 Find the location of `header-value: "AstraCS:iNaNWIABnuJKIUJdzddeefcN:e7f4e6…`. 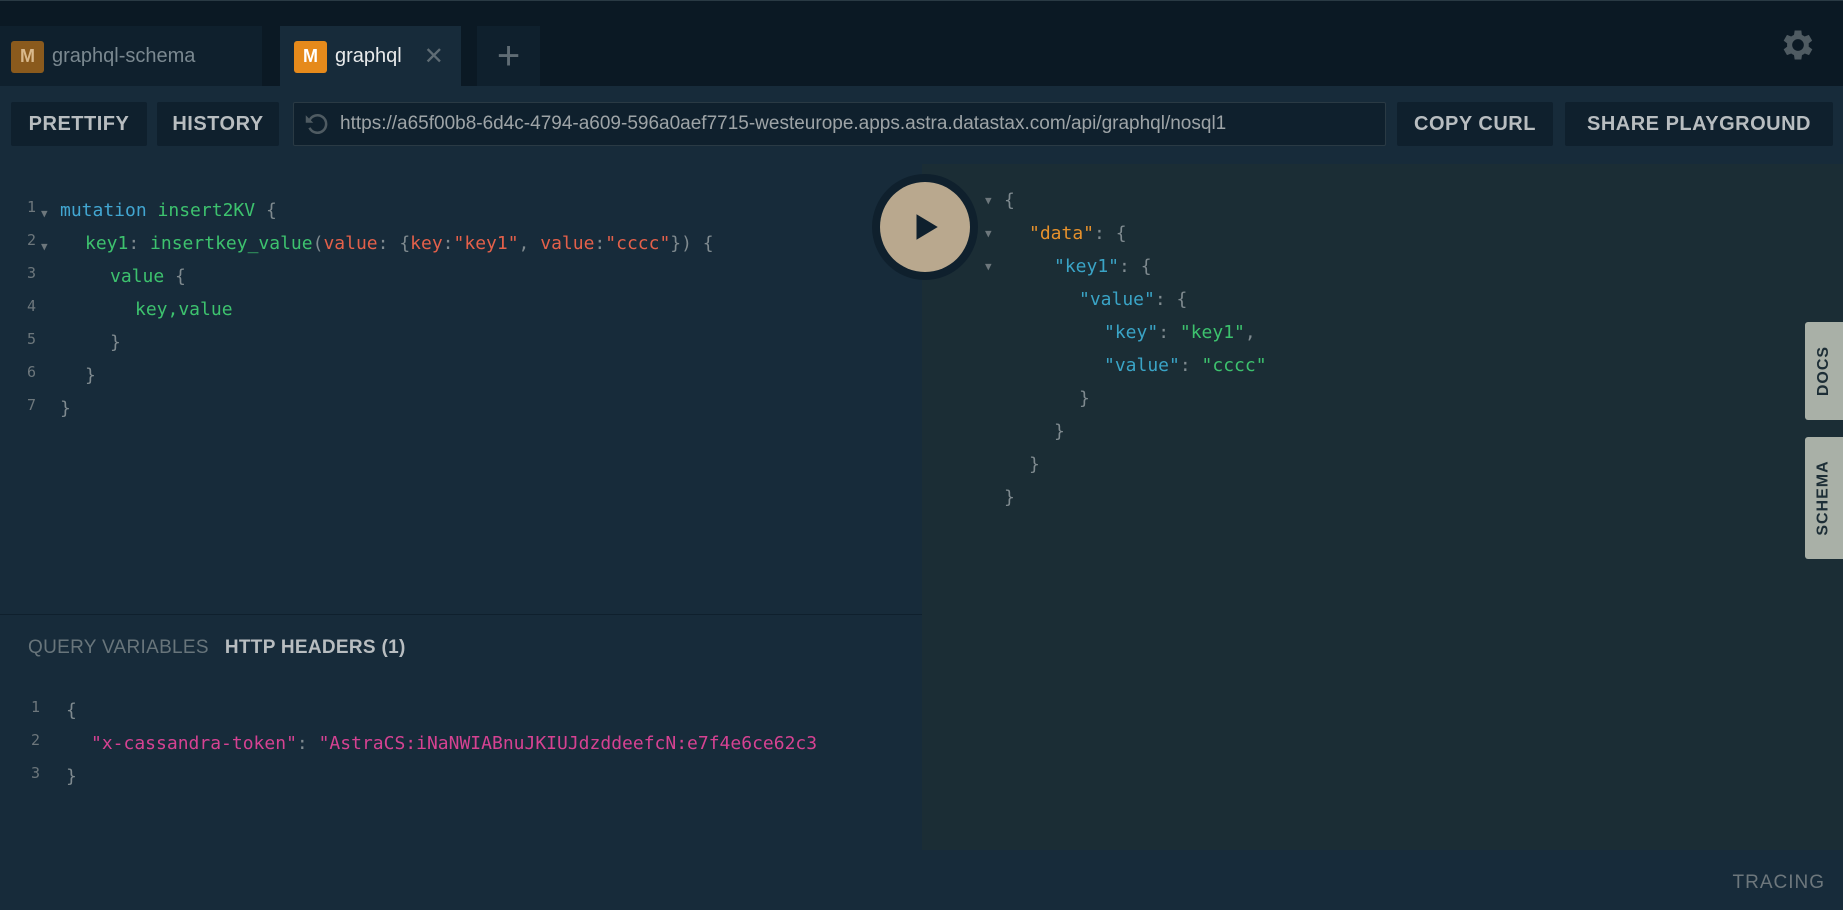

header-value: "AstraCS:iNaNWIABnuJKIUJdzddeefcN:e7f4e6… is located at coordinates (568, 743).